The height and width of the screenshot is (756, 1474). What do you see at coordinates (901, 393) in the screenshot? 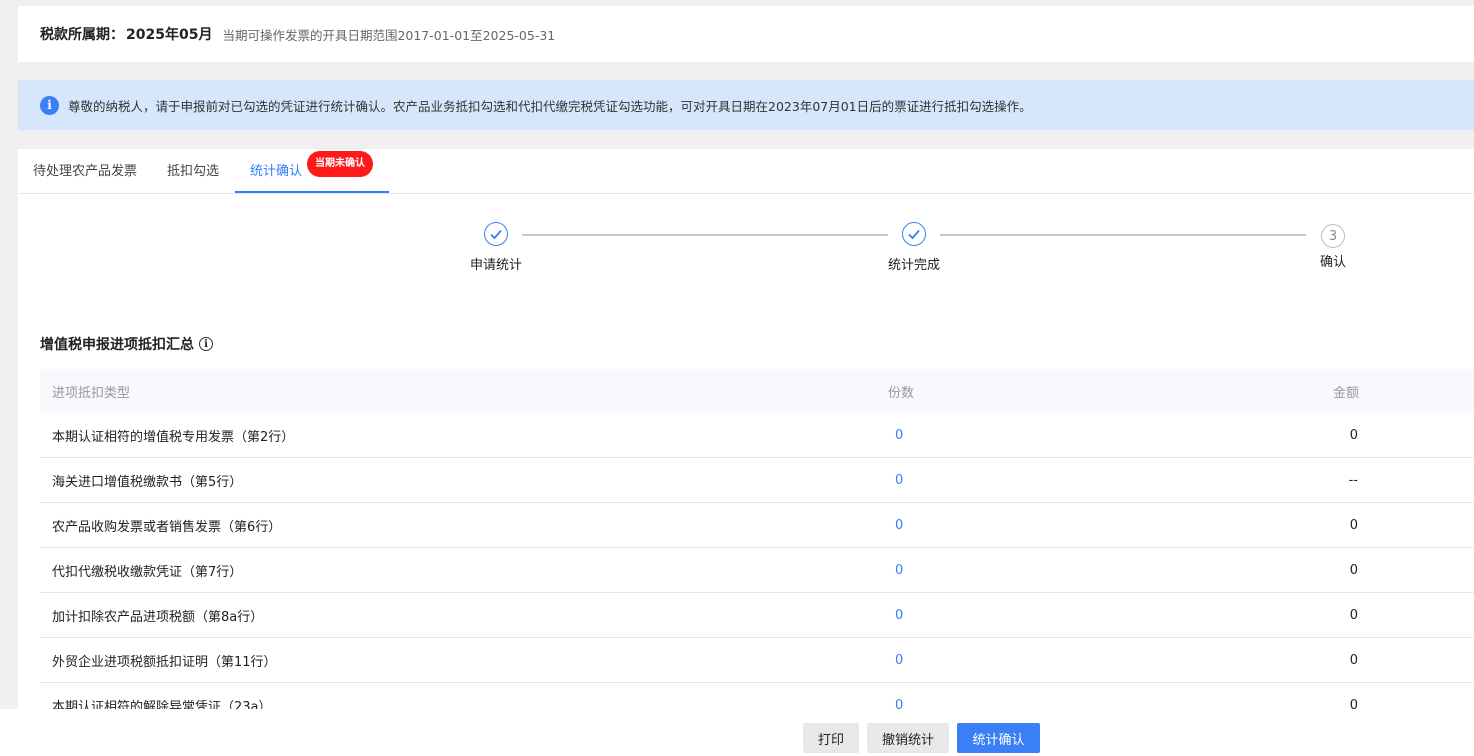
I see `header-count: 份数` at bounding box center [901, 393].